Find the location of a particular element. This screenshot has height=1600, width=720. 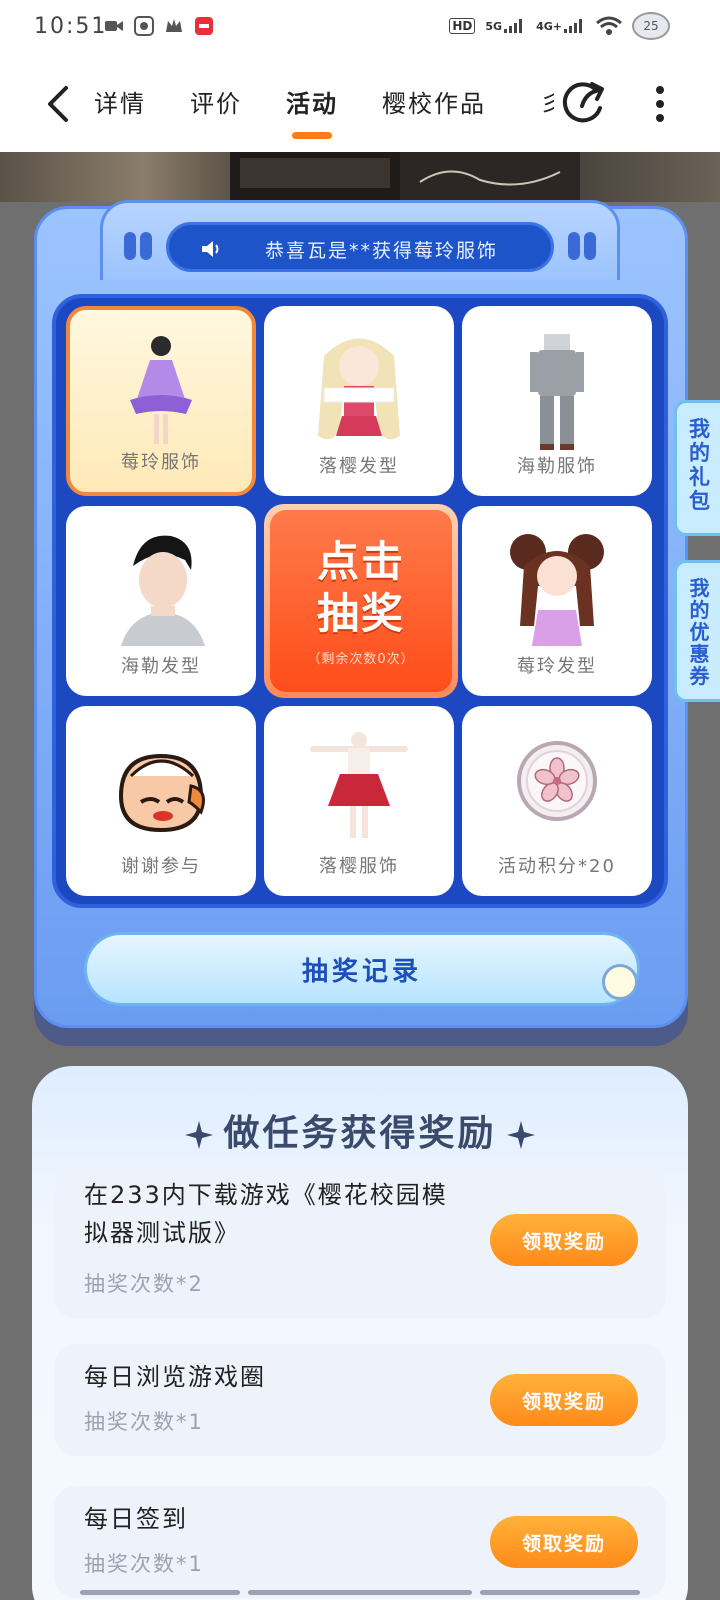

prize-label: 落樱服饰 is located at coordinates (359, 866).